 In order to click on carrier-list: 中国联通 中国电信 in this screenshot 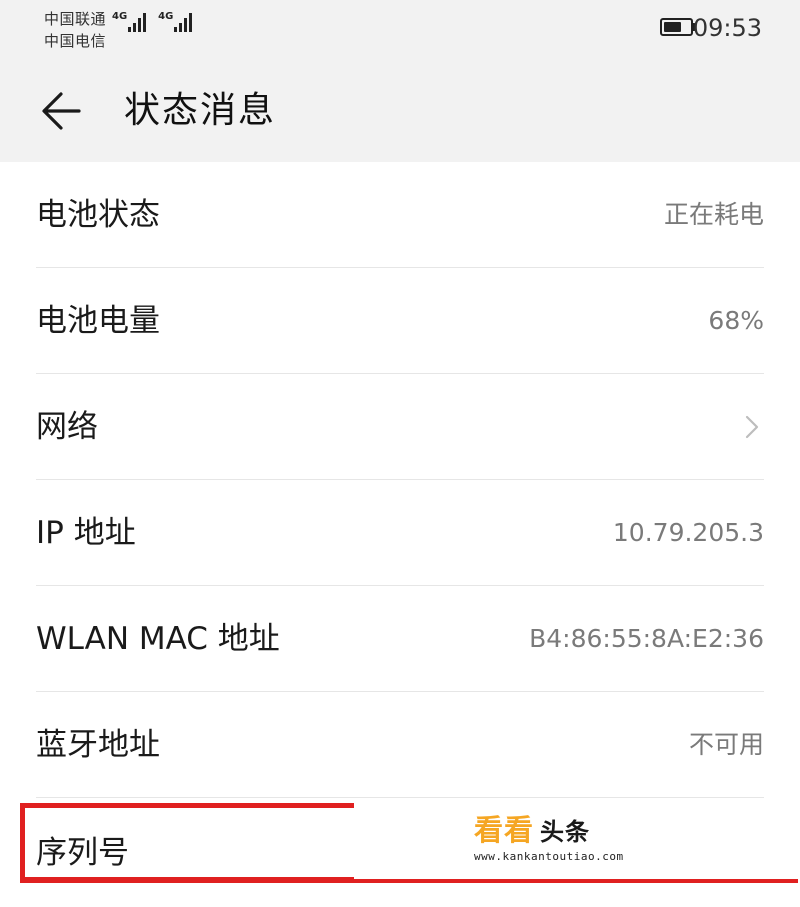, I will do `click(75, 28)`.